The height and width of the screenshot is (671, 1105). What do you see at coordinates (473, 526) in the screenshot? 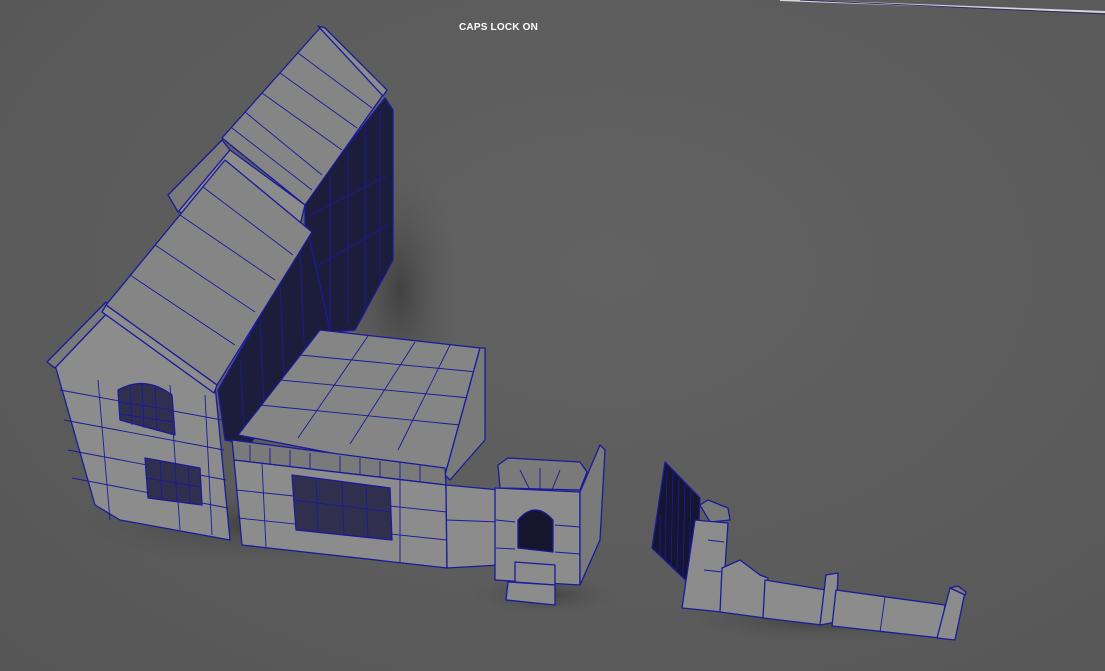
I see `connecting-wall` at bounding box center [473, 526].